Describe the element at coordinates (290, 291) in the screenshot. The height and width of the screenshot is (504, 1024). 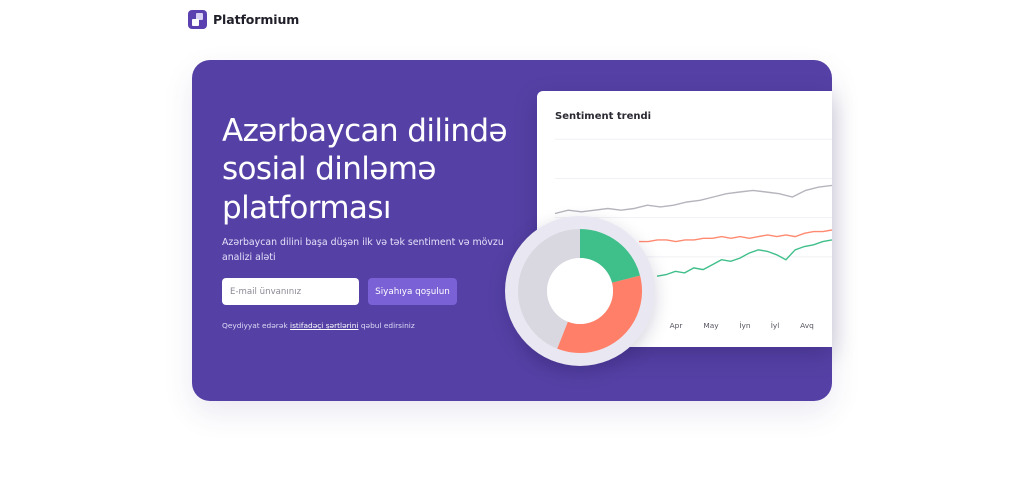
I see `email-input` at that location.